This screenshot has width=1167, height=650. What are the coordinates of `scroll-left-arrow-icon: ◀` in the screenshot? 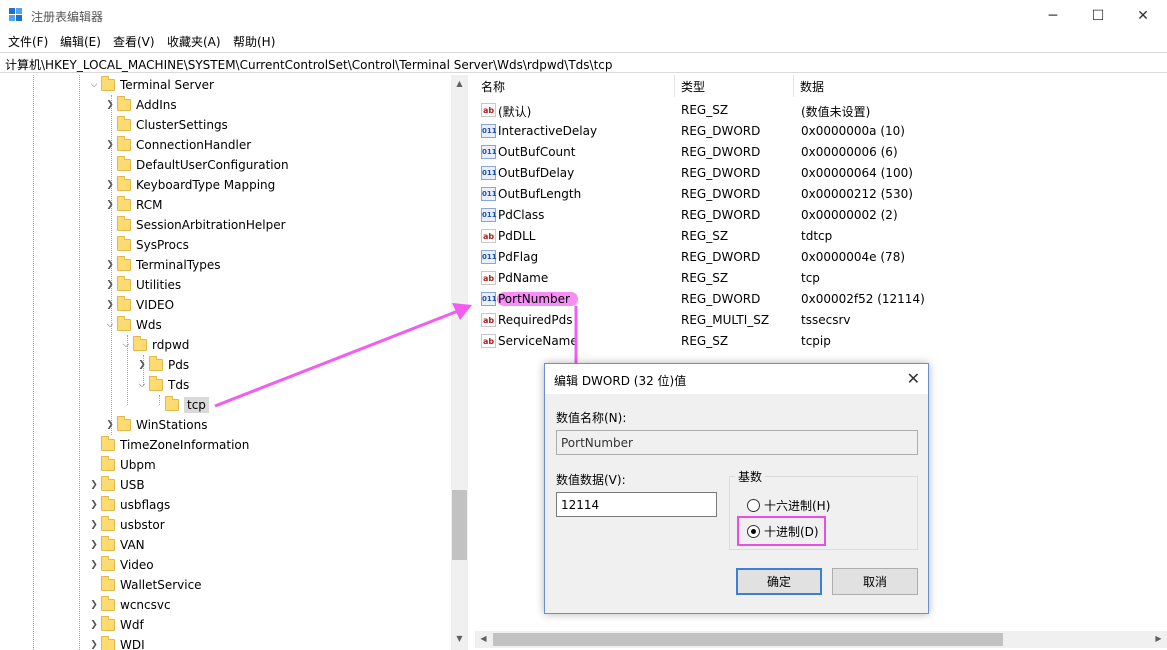 It's located at (483, 638).